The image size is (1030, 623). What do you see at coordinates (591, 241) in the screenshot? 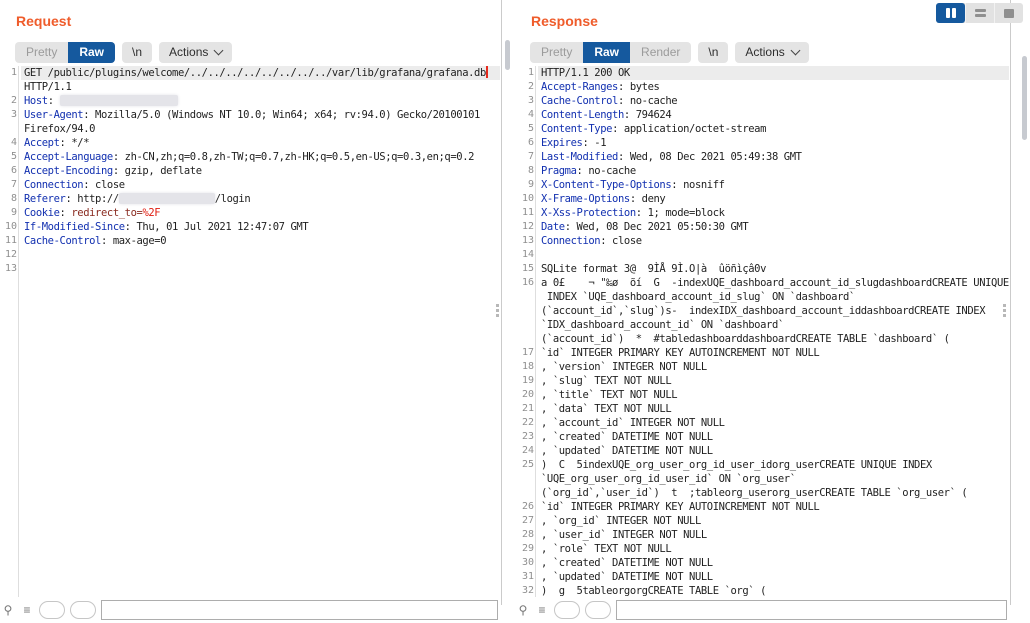
I see `line-content: Connection: close` at bounding box center [591, 241].